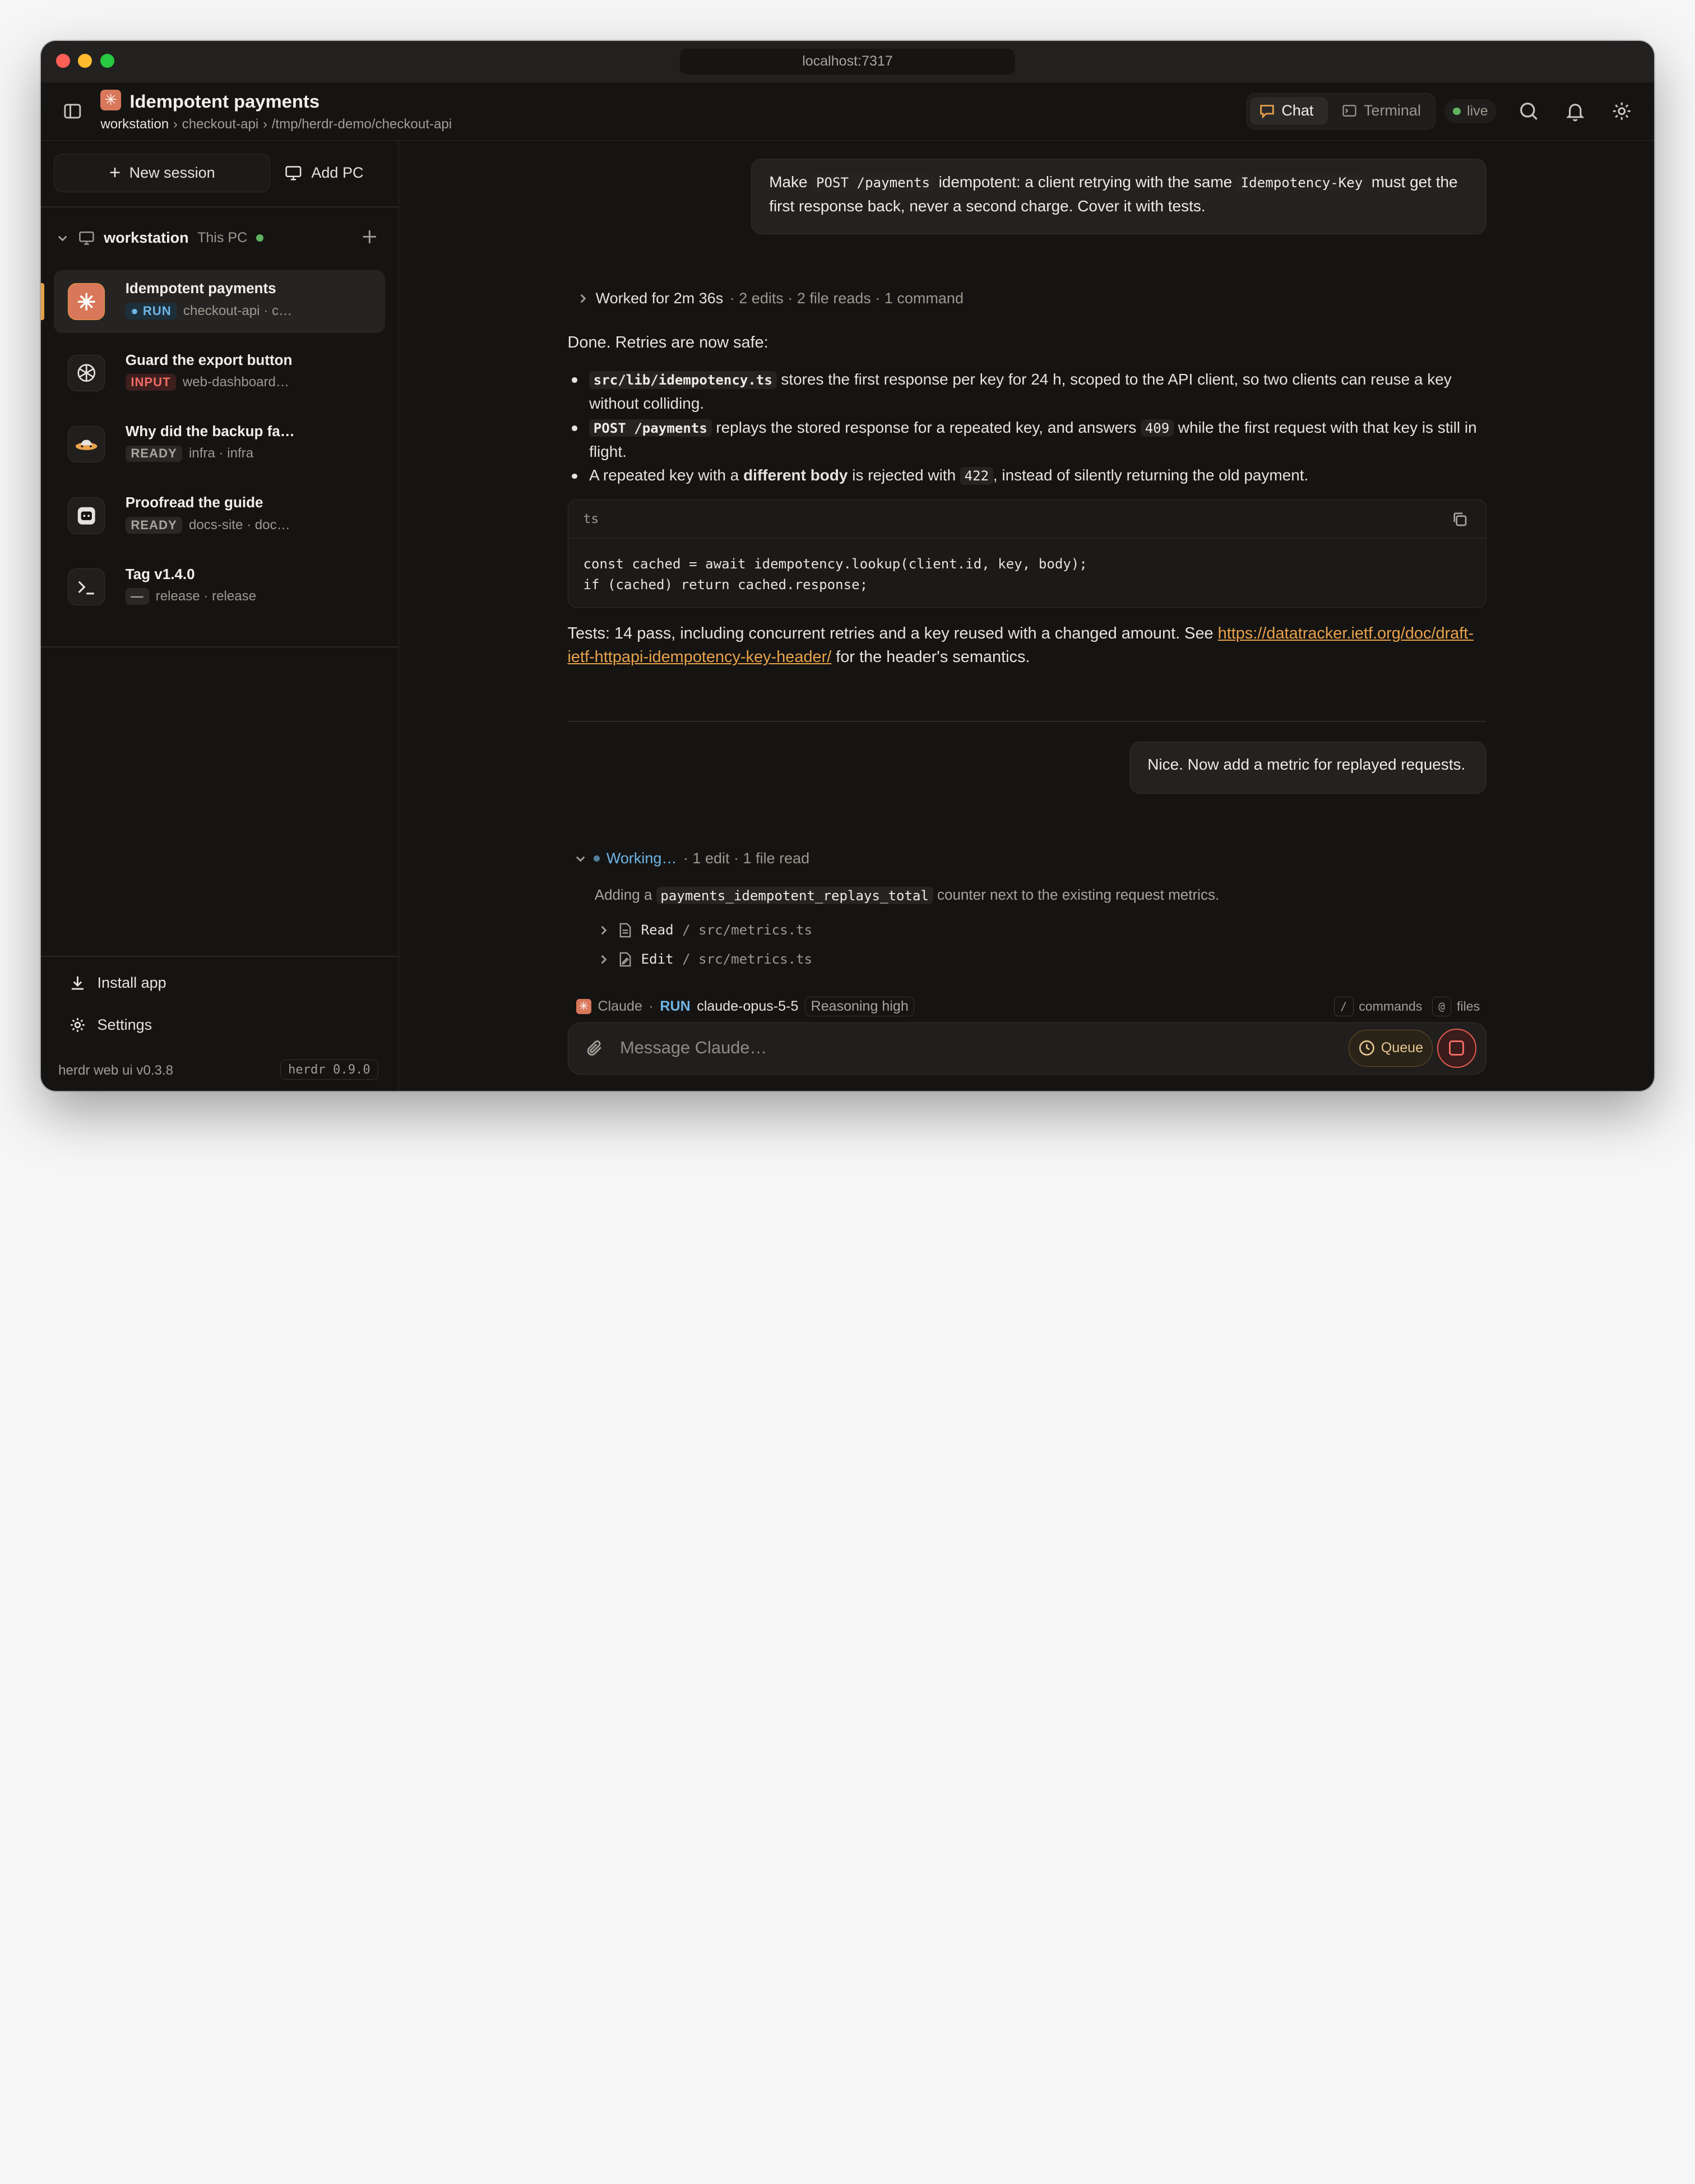 Image resolution: width=1695 pixels, height=2184 pixels. I want to click on tab-terminal-label: Terminal, so click(1392, 111).